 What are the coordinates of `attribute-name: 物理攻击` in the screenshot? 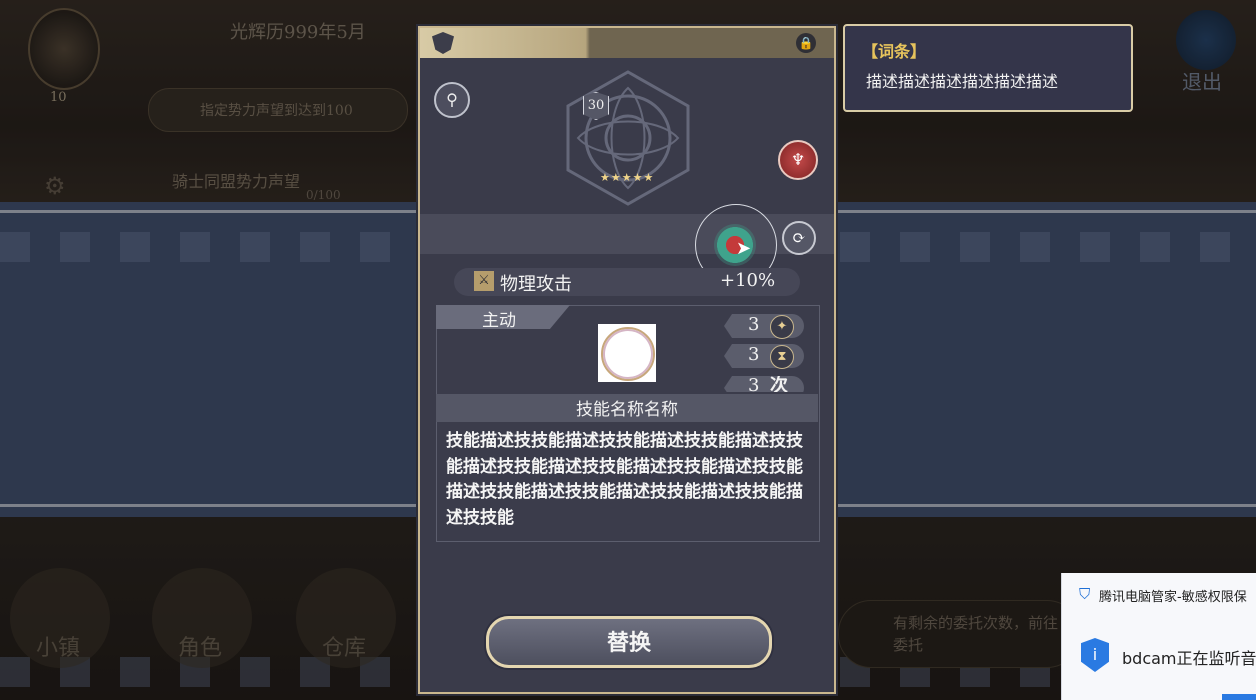 It's located at (536, 284).